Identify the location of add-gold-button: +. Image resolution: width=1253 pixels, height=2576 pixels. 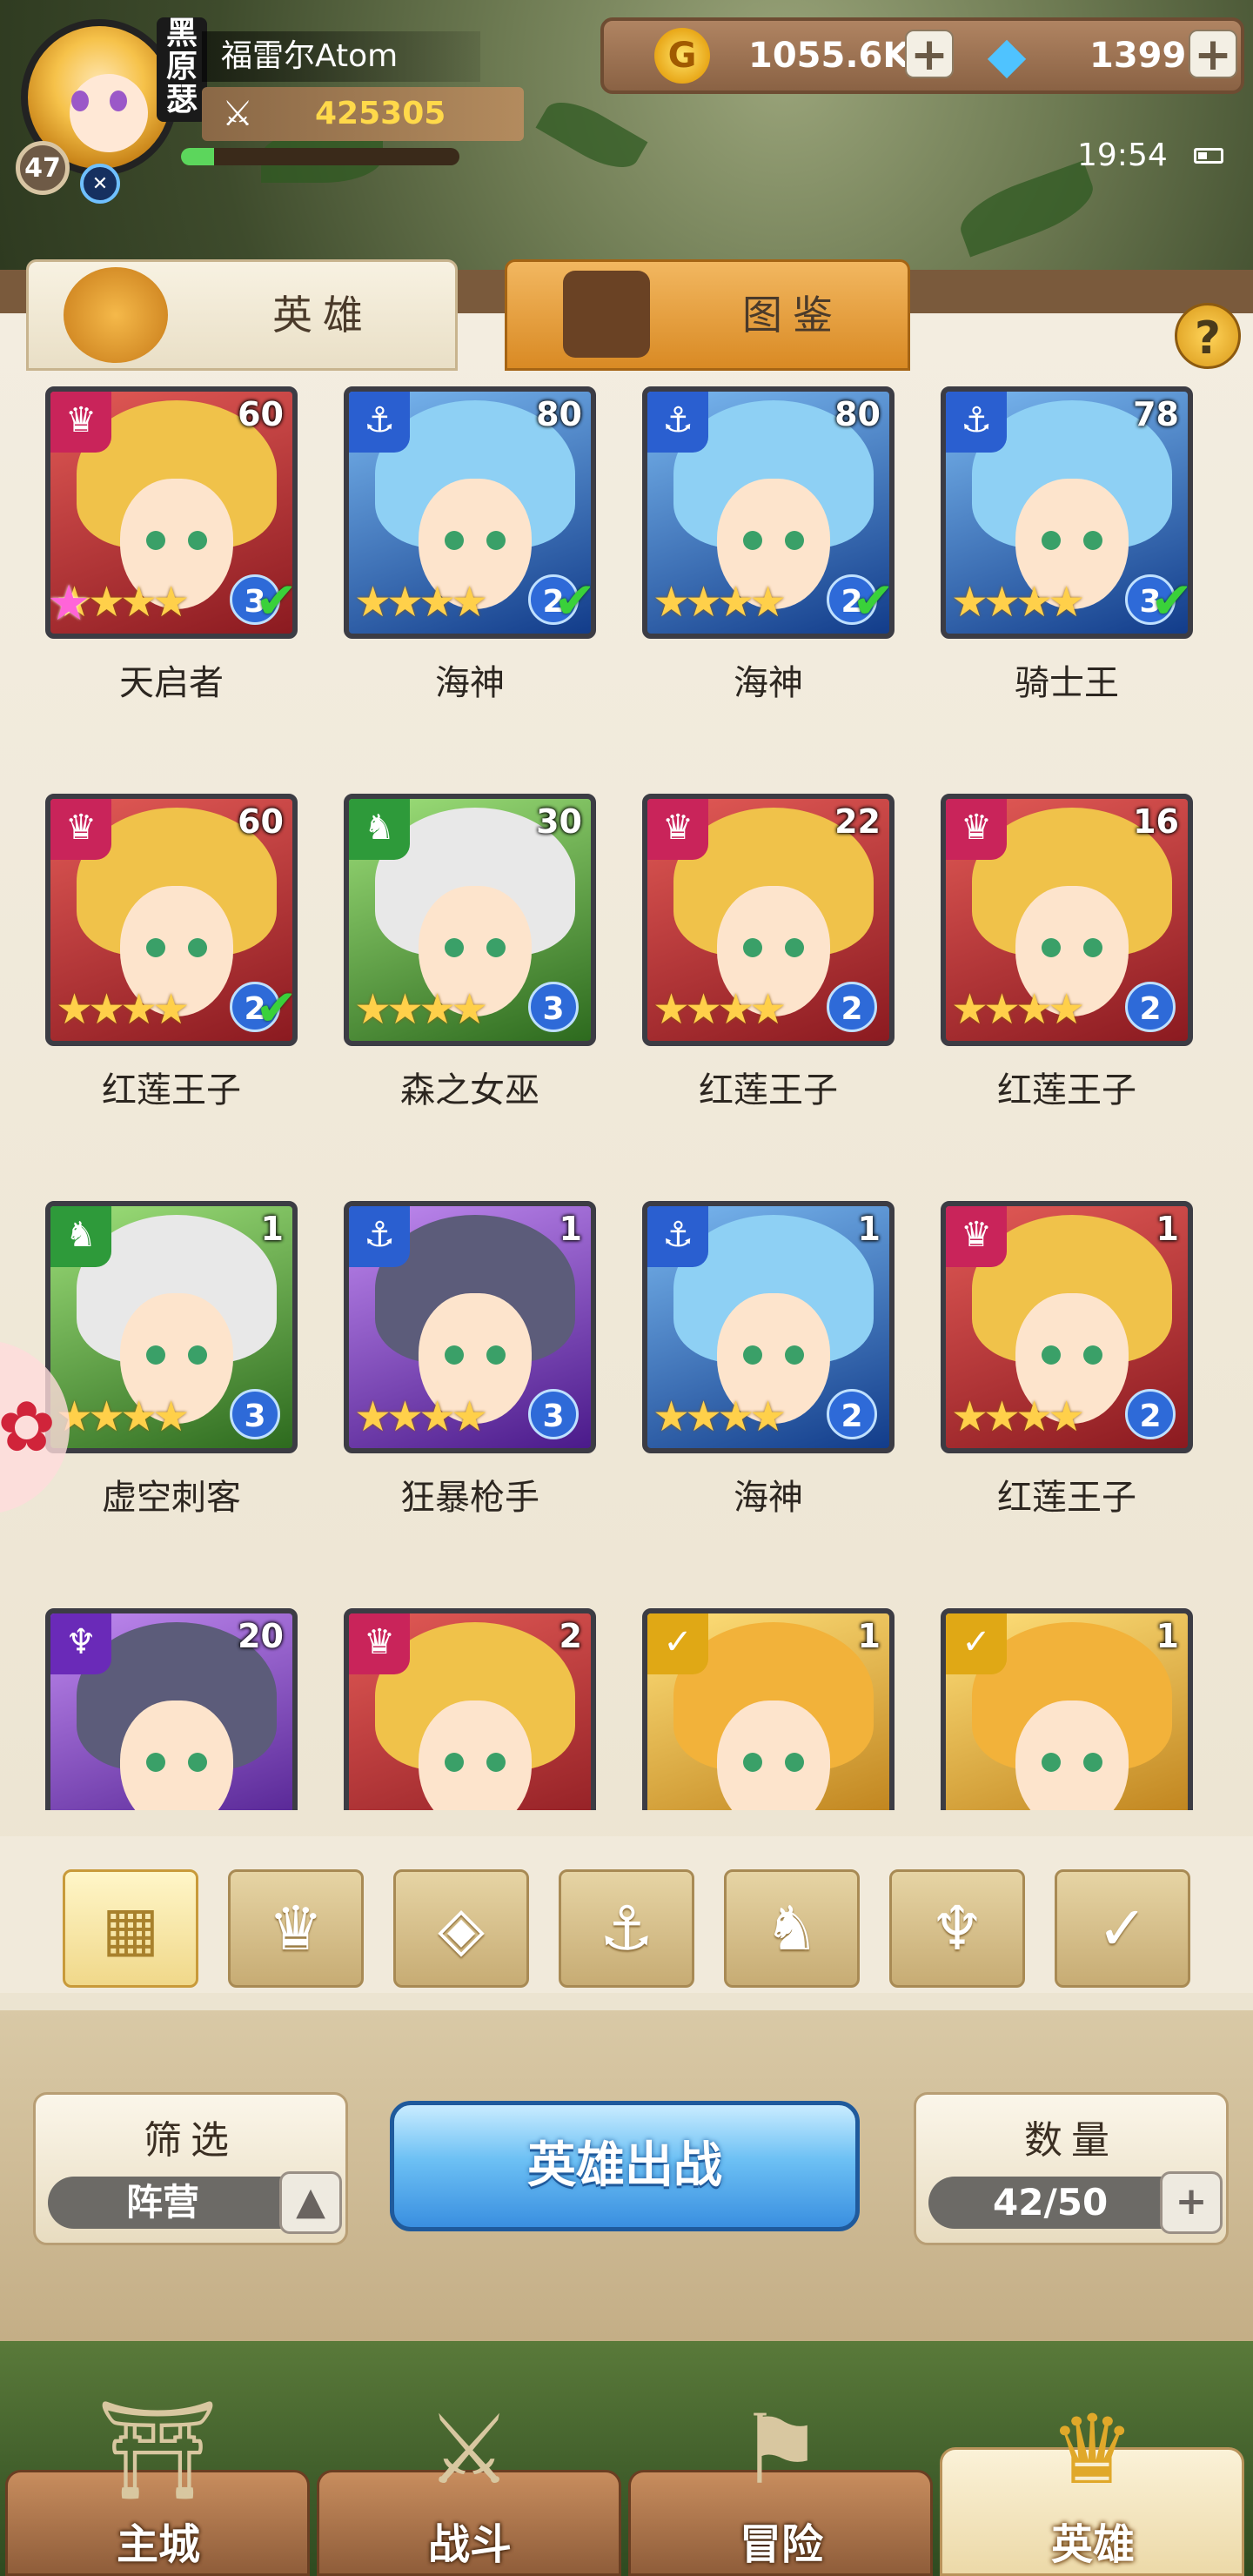
(929, 54).